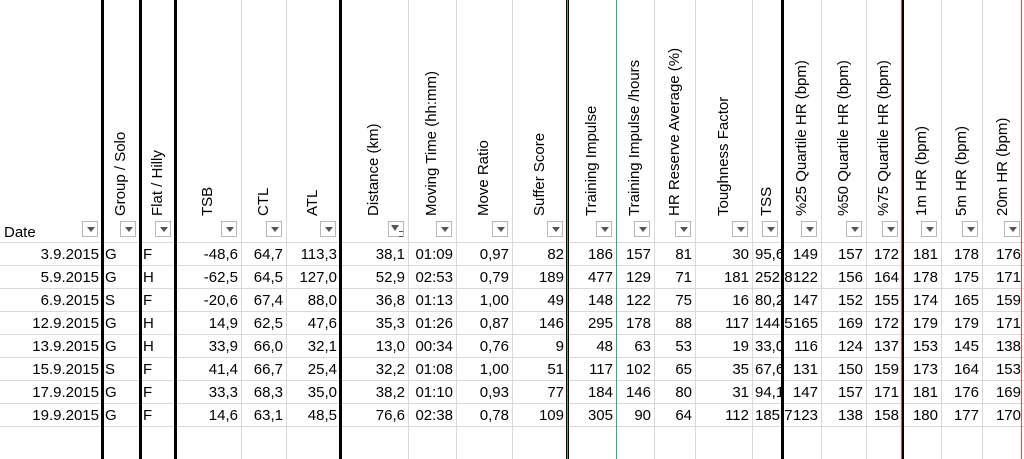 The image size is (1024, 459). What do you see at coordinates (313, 323) in the screenshot?
I see `cell-atl: 47,6` at bounding box center [313, 323].